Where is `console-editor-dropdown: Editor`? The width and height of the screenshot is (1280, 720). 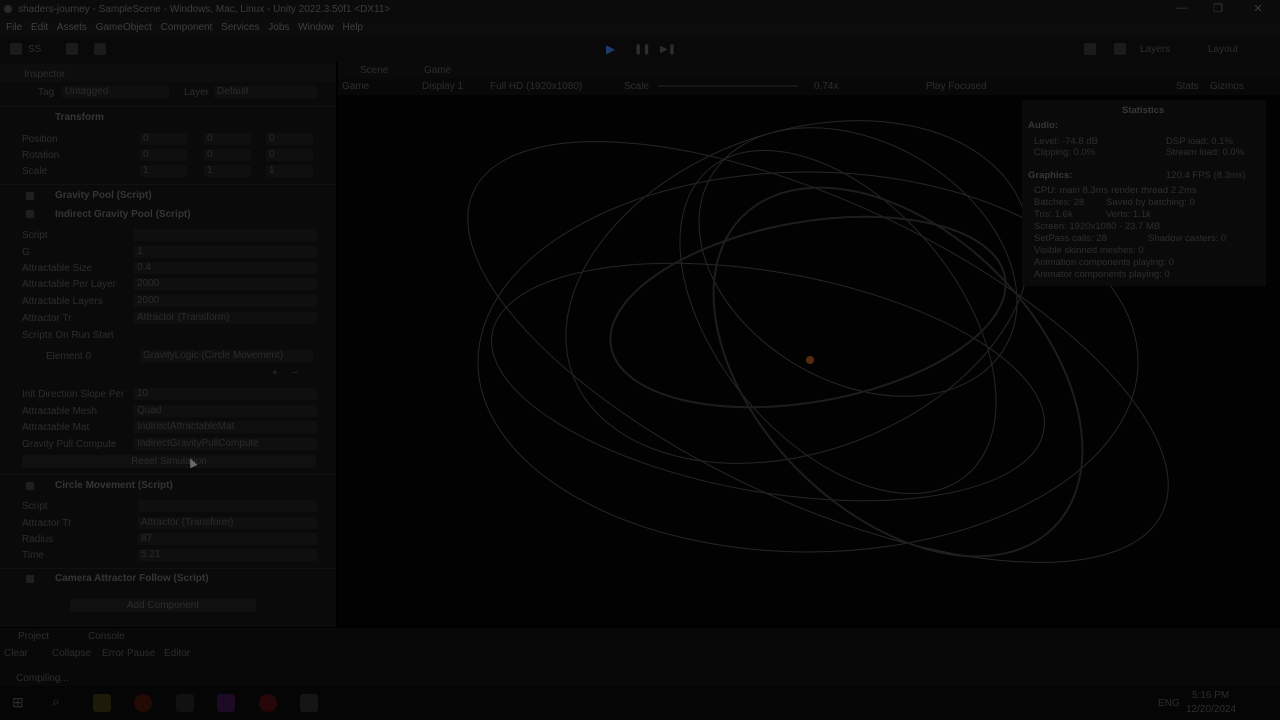 console-editor-dropdown: Editor is located at coordinates (177, 653).